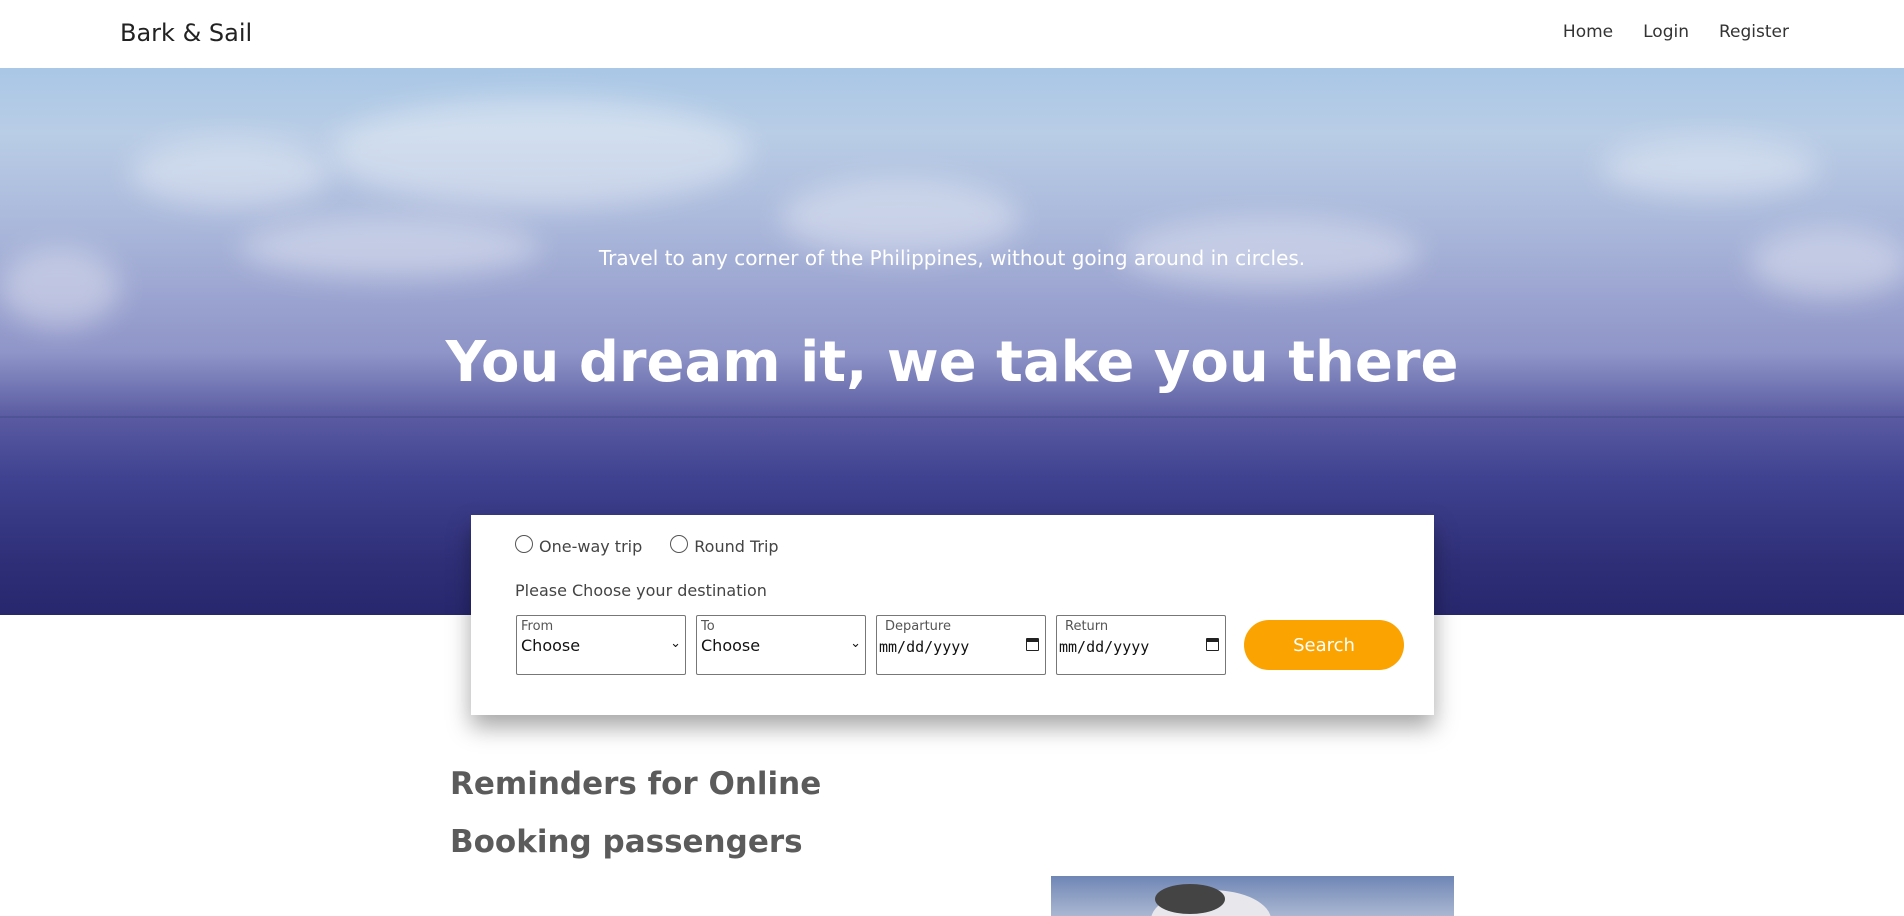  Describe the element at coordinates (1252, 896) in the screenshot. I see `ship-photo` at that location.